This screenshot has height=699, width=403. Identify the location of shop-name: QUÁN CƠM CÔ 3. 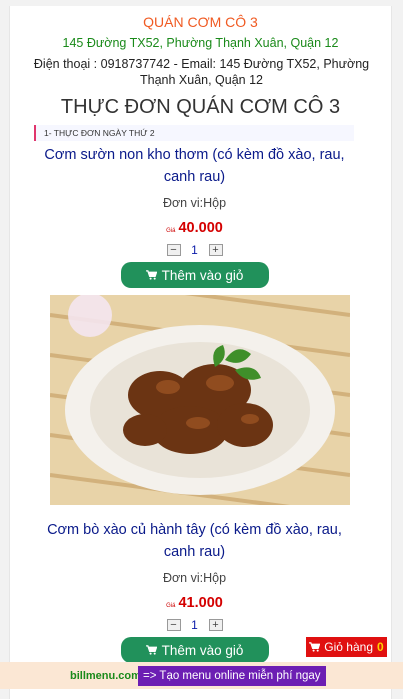
(200, 22).